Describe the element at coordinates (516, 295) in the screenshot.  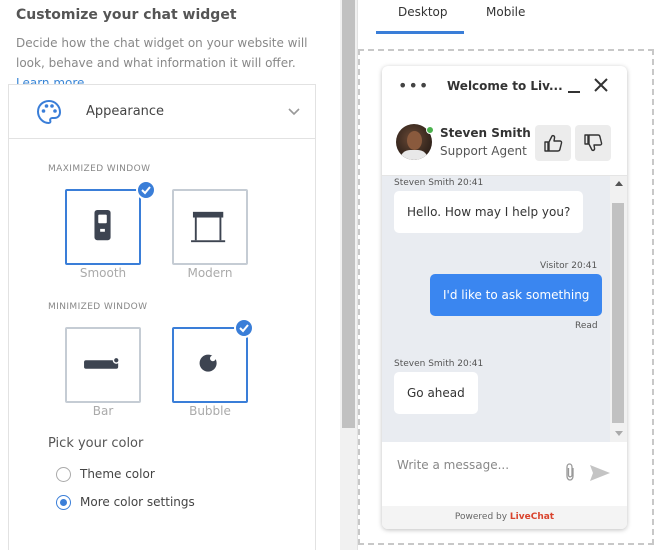
I see `visitor-message: I'd like to ask something` at that location.